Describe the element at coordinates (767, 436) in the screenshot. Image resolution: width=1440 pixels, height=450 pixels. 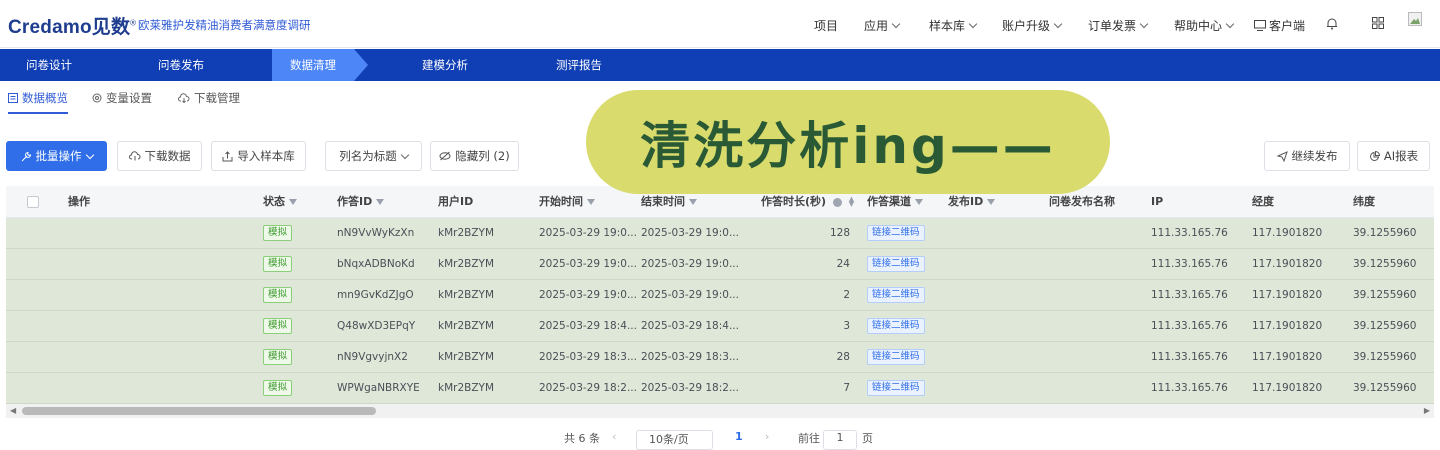
I see `next-page-icon: ›` at that location.